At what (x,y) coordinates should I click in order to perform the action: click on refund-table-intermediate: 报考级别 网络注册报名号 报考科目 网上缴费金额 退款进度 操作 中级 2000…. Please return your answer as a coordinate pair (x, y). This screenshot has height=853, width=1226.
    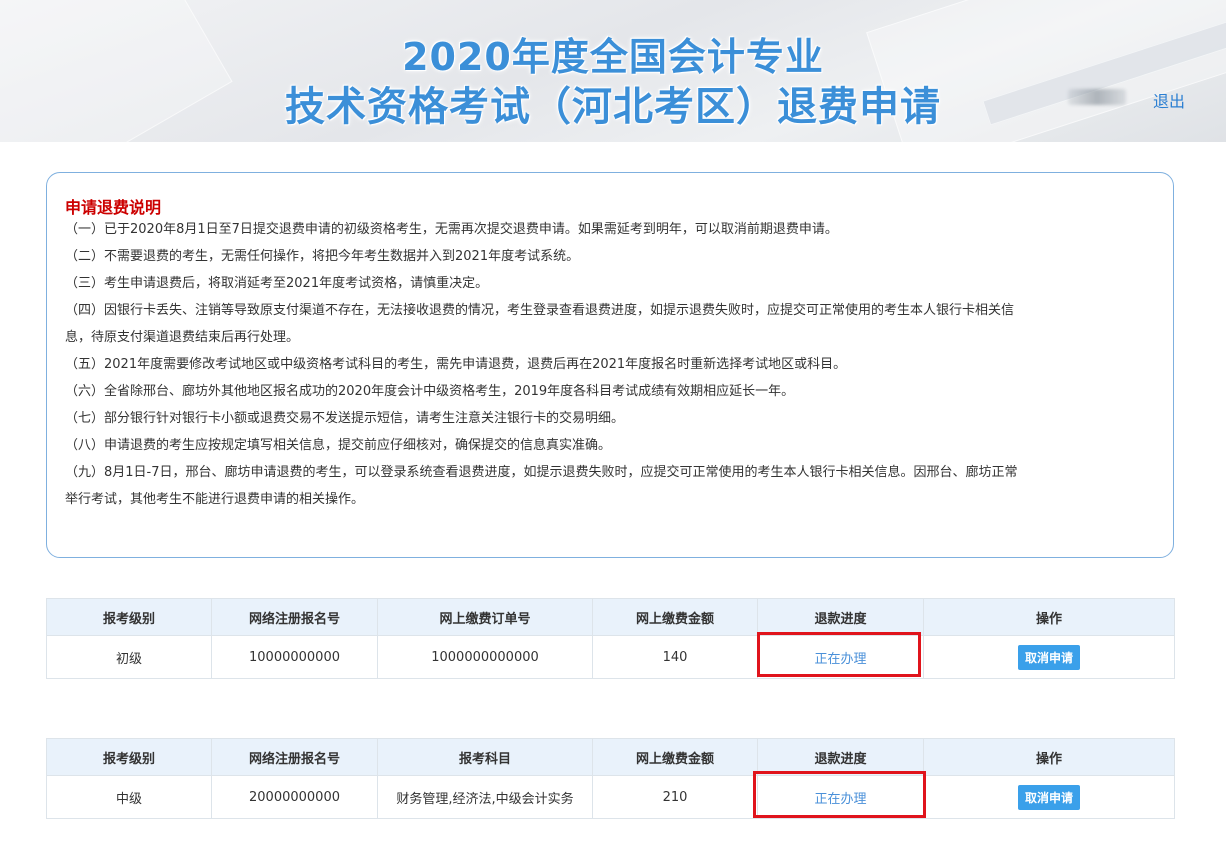
    Looking at the image, I should click on (610, 778).